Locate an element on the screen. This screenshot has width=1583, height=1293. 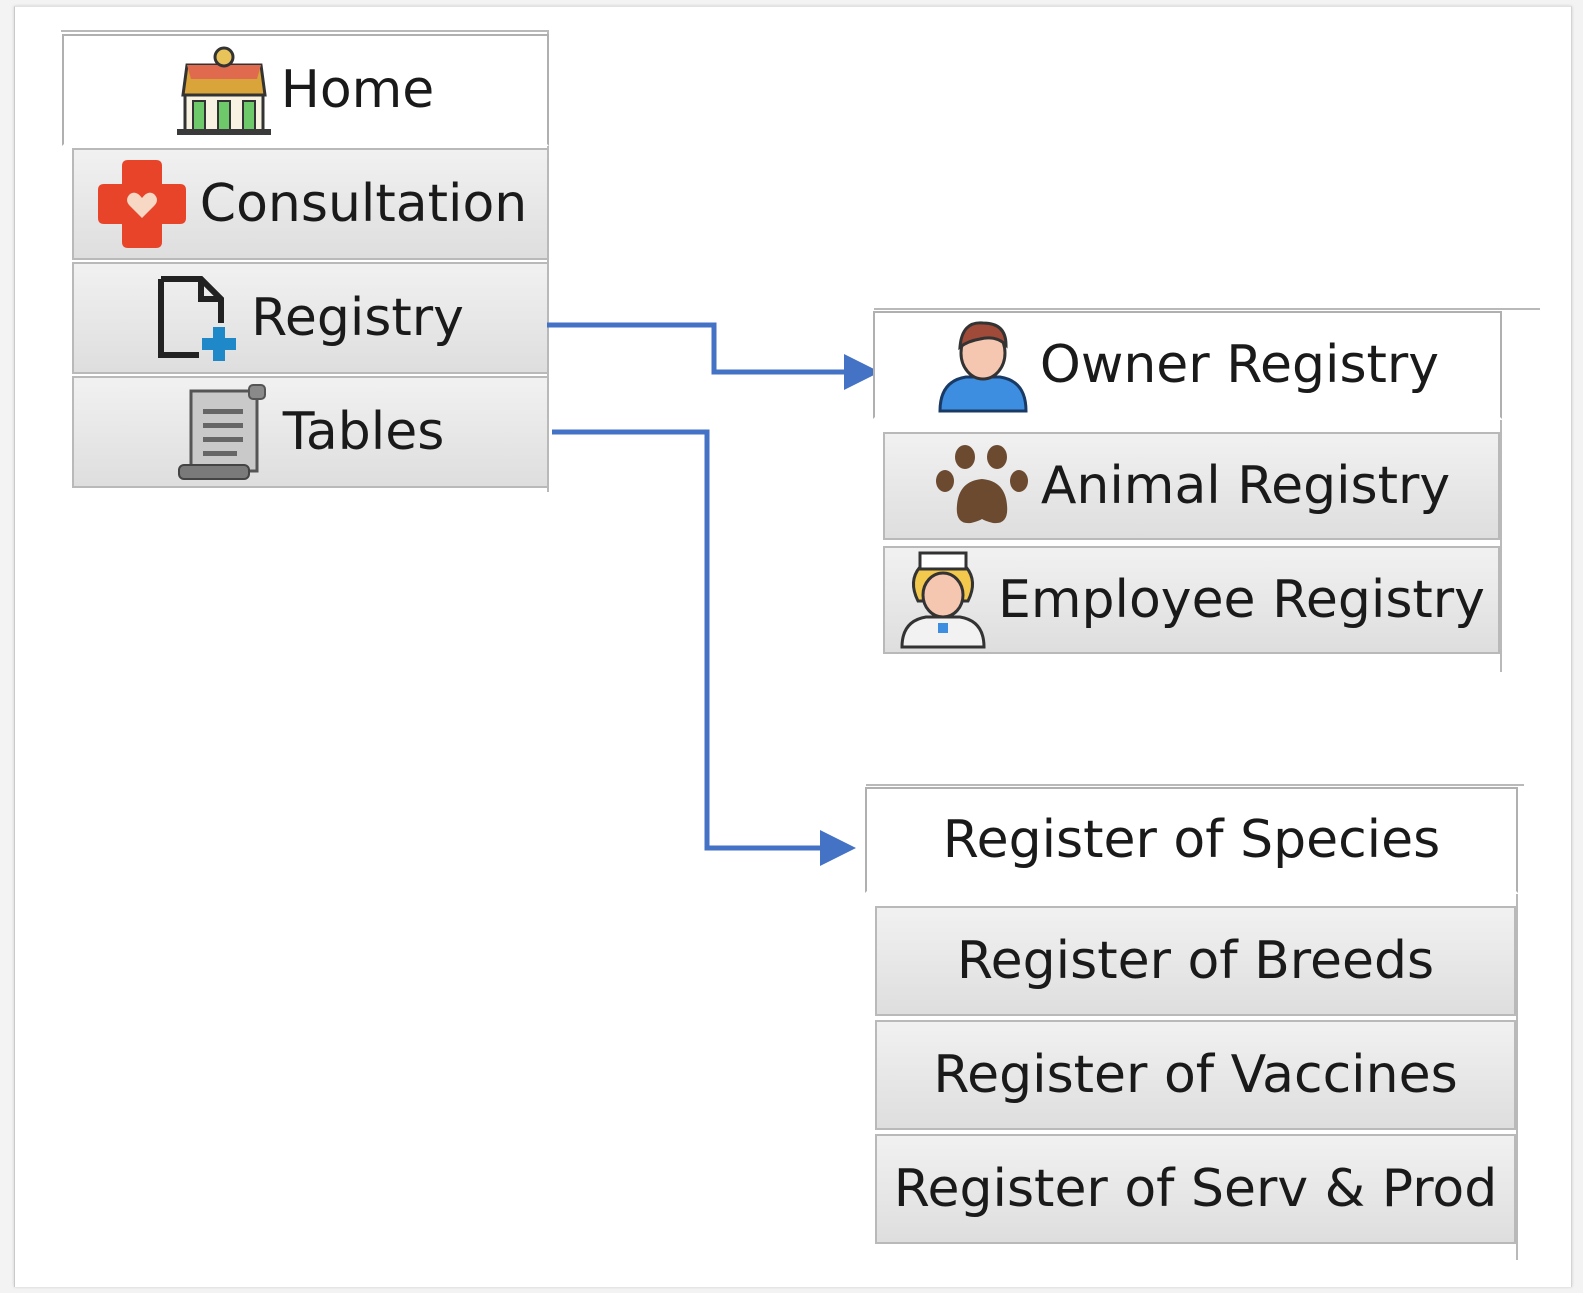
tables-submenu-top-edge is located at coordinates (1195, 785).